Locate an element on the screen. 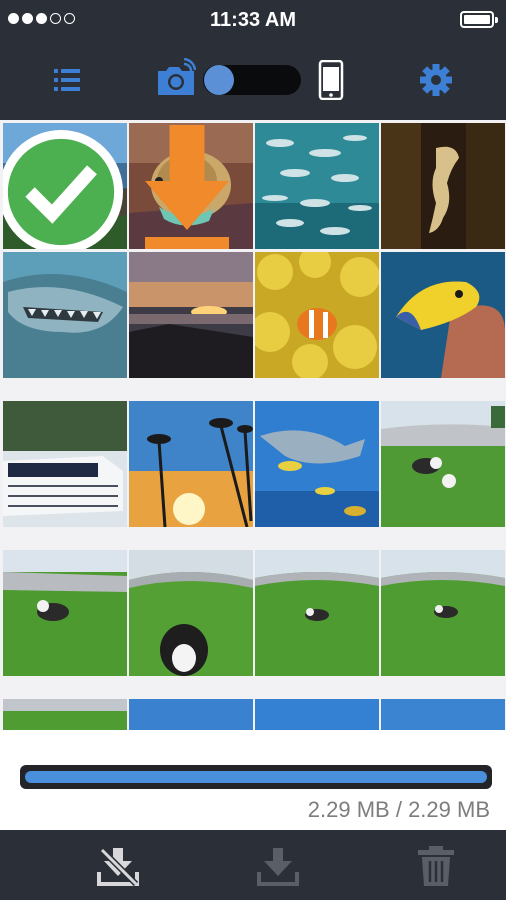  list-icon is located at coordinates (67, 80).